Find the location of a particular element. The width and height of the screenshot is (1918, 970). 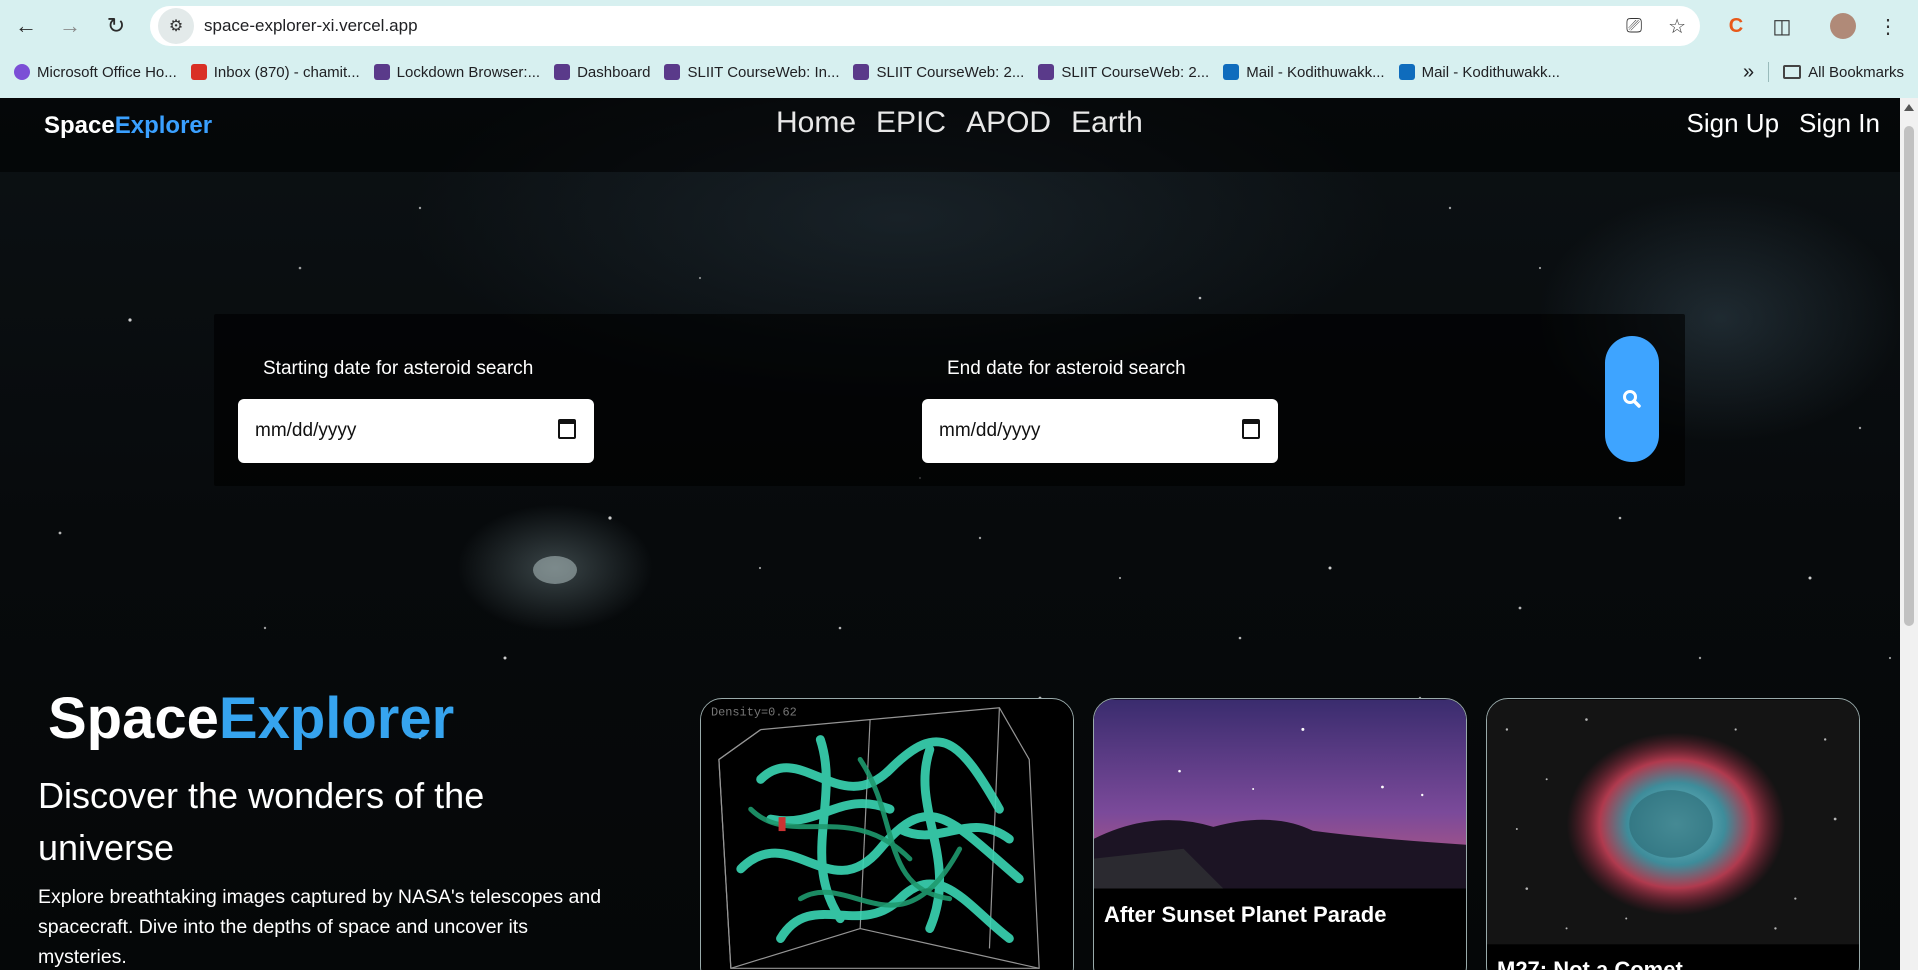

logo-part-2: Explorer is located at coordinates (163, 125).